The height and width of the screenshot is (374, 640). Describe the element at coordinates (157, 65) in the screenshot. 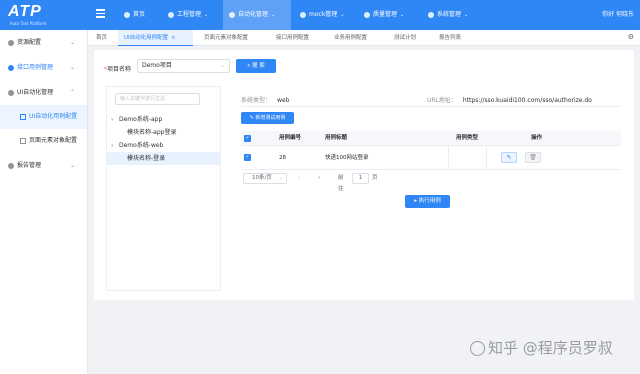

I see `project-select-value: Demo项目` at that location.